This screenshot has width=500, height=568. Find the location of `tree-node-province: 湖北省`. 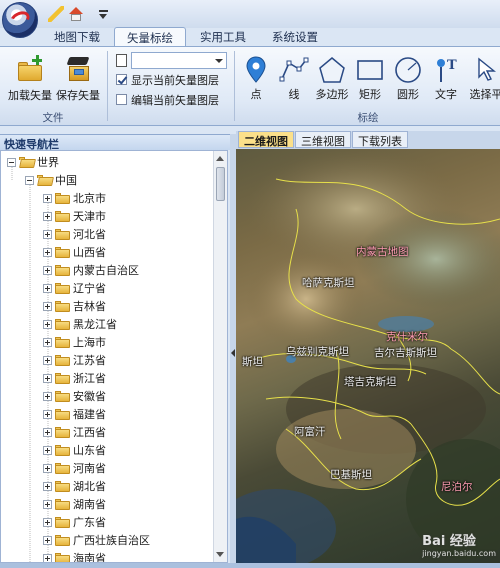

tree-node-province: 湖北省 is located at coordinates (74, 486).